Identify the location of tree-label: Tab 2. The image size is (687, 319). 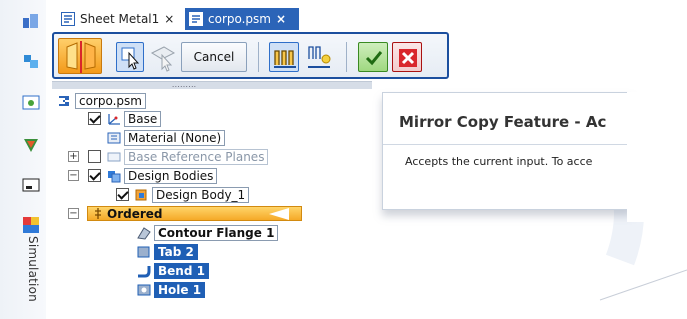
(176, 252).